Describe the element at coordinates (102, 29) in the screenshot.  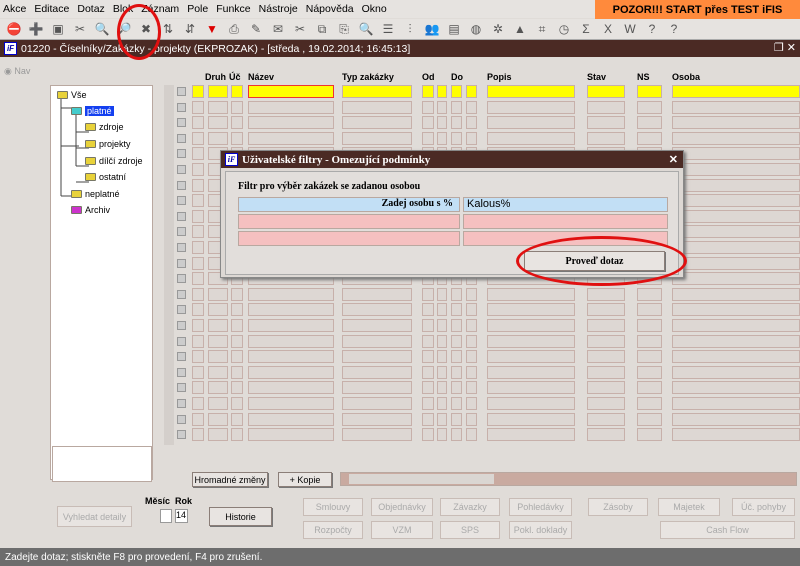
I see `query-enter-icon: 🔍` at that location.